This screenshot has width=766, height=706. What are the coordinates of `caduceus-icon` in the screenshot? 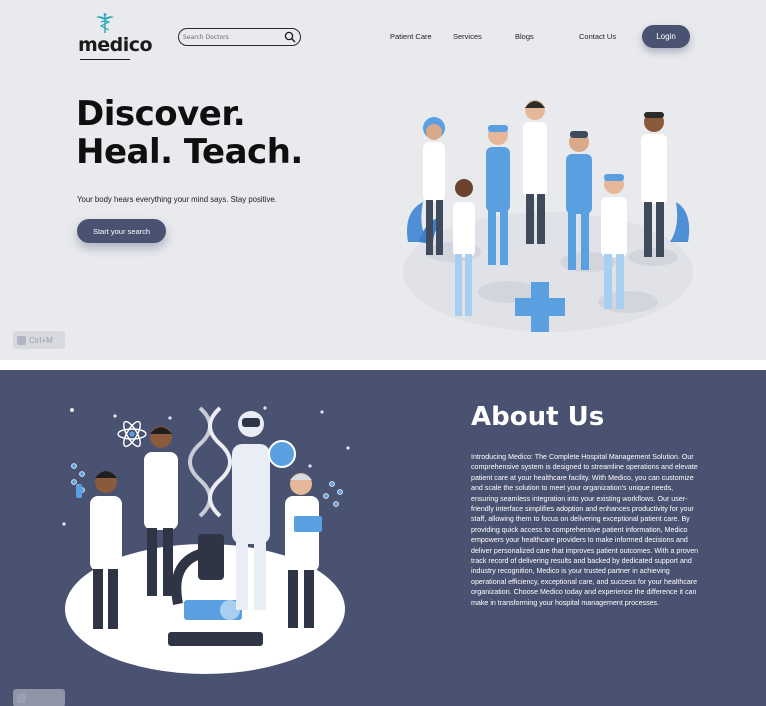 It's located at (105, 23).